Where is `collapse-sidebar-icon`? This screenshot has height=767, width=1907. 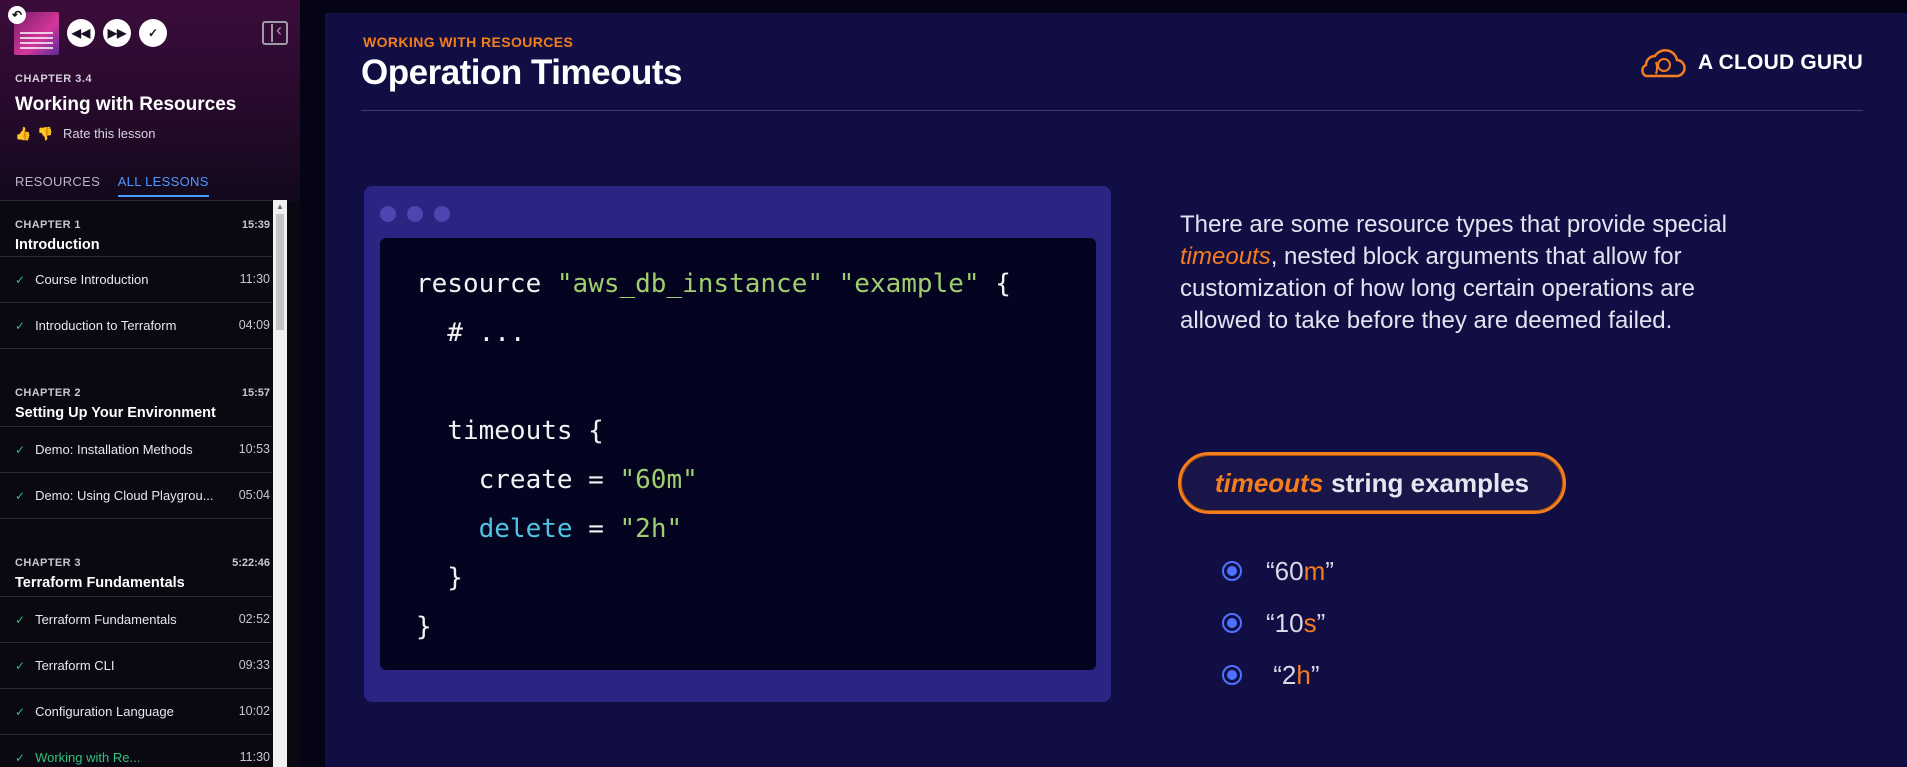
collapse-sidebar-icon is located at coordinates (275, 32).